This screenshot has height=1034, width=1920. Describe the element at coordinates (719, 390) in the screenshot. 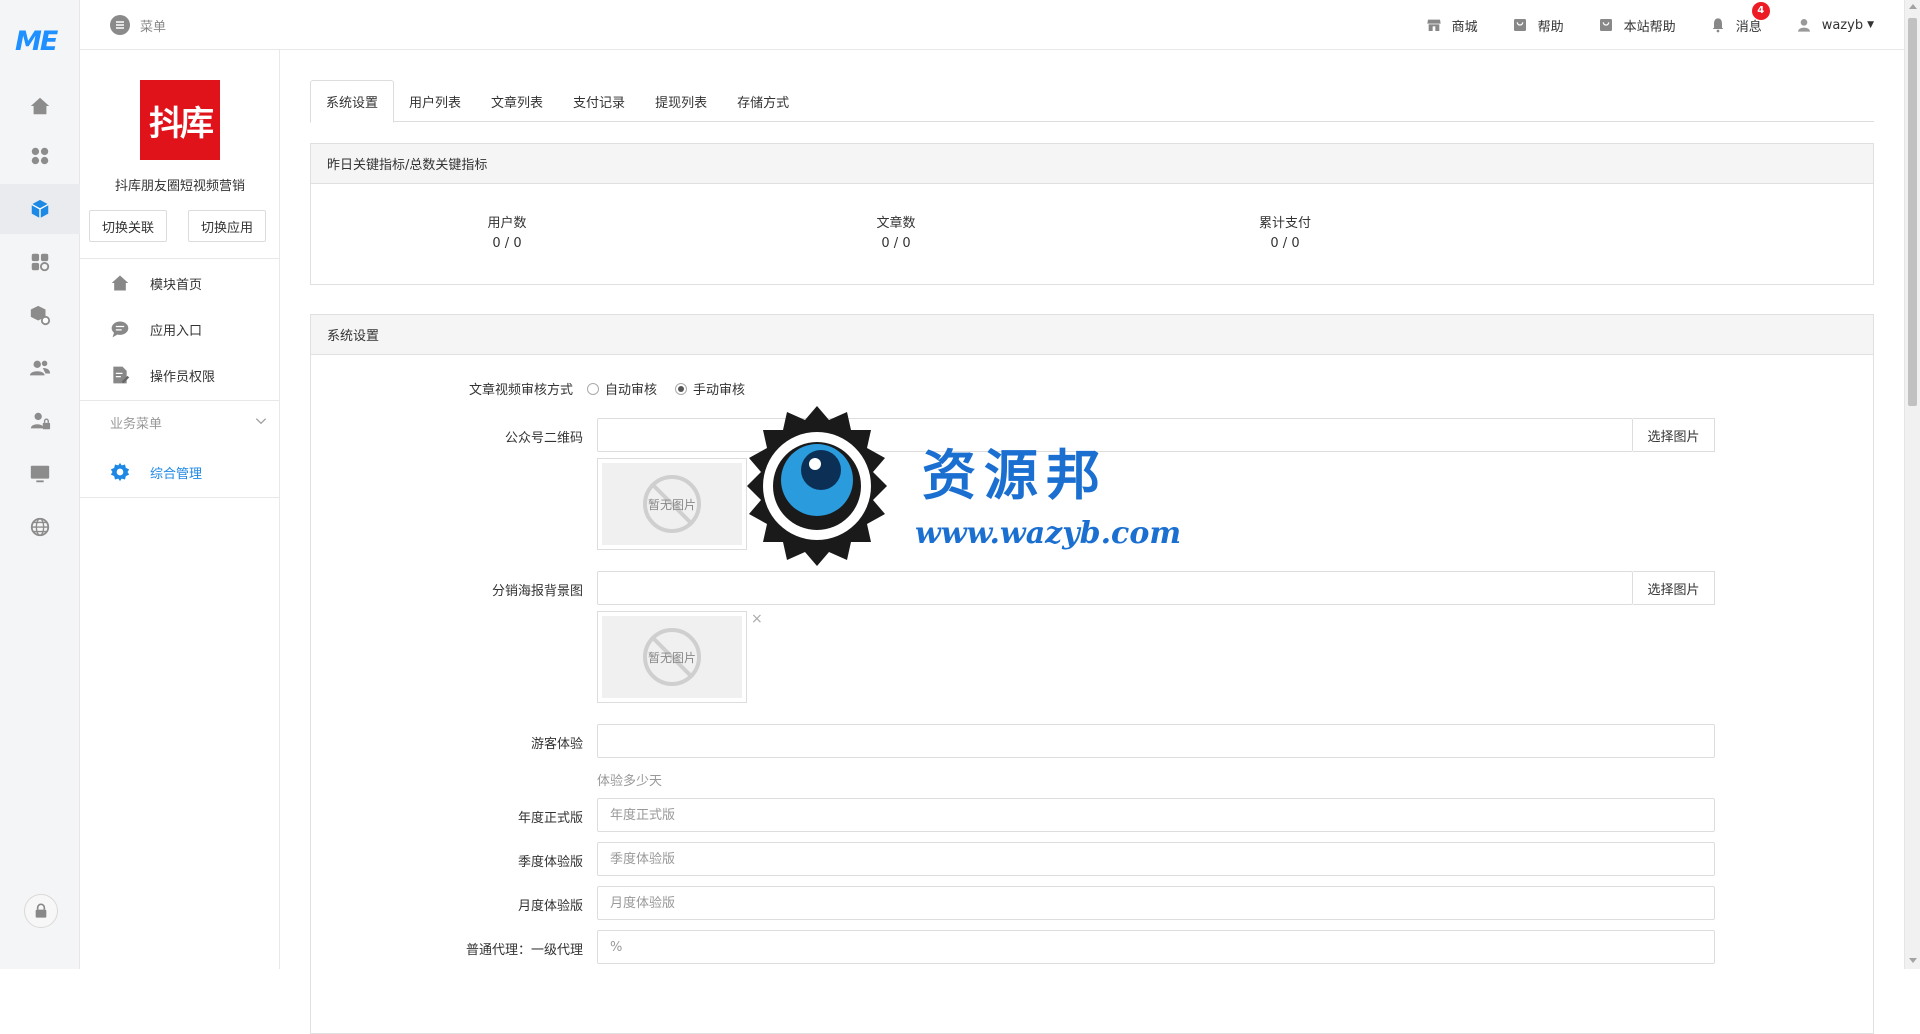

I see `radio-label: 手动审核` at that location.